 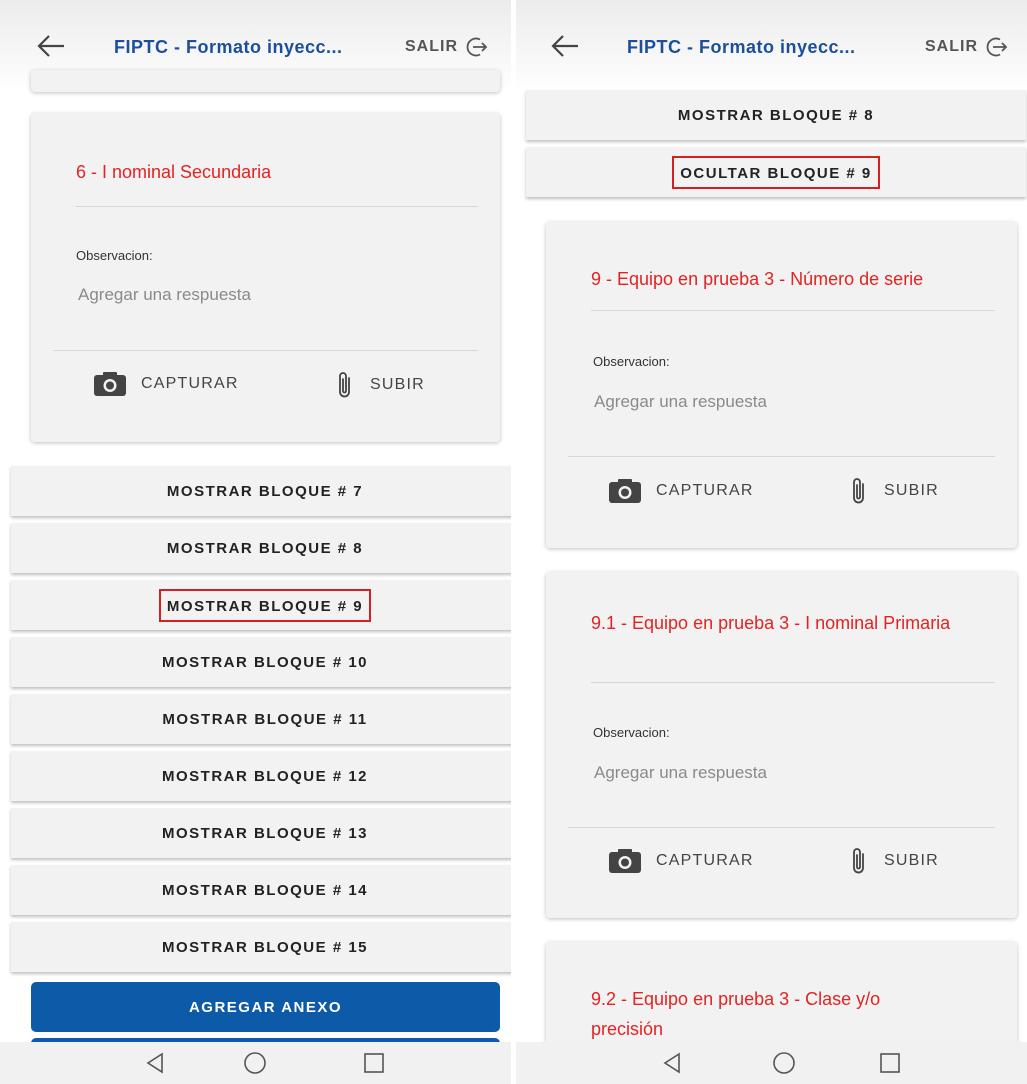 I want to click on show-block-12-button: MOSTRAR BLOQUE # 12, so click(x=261, y=776).